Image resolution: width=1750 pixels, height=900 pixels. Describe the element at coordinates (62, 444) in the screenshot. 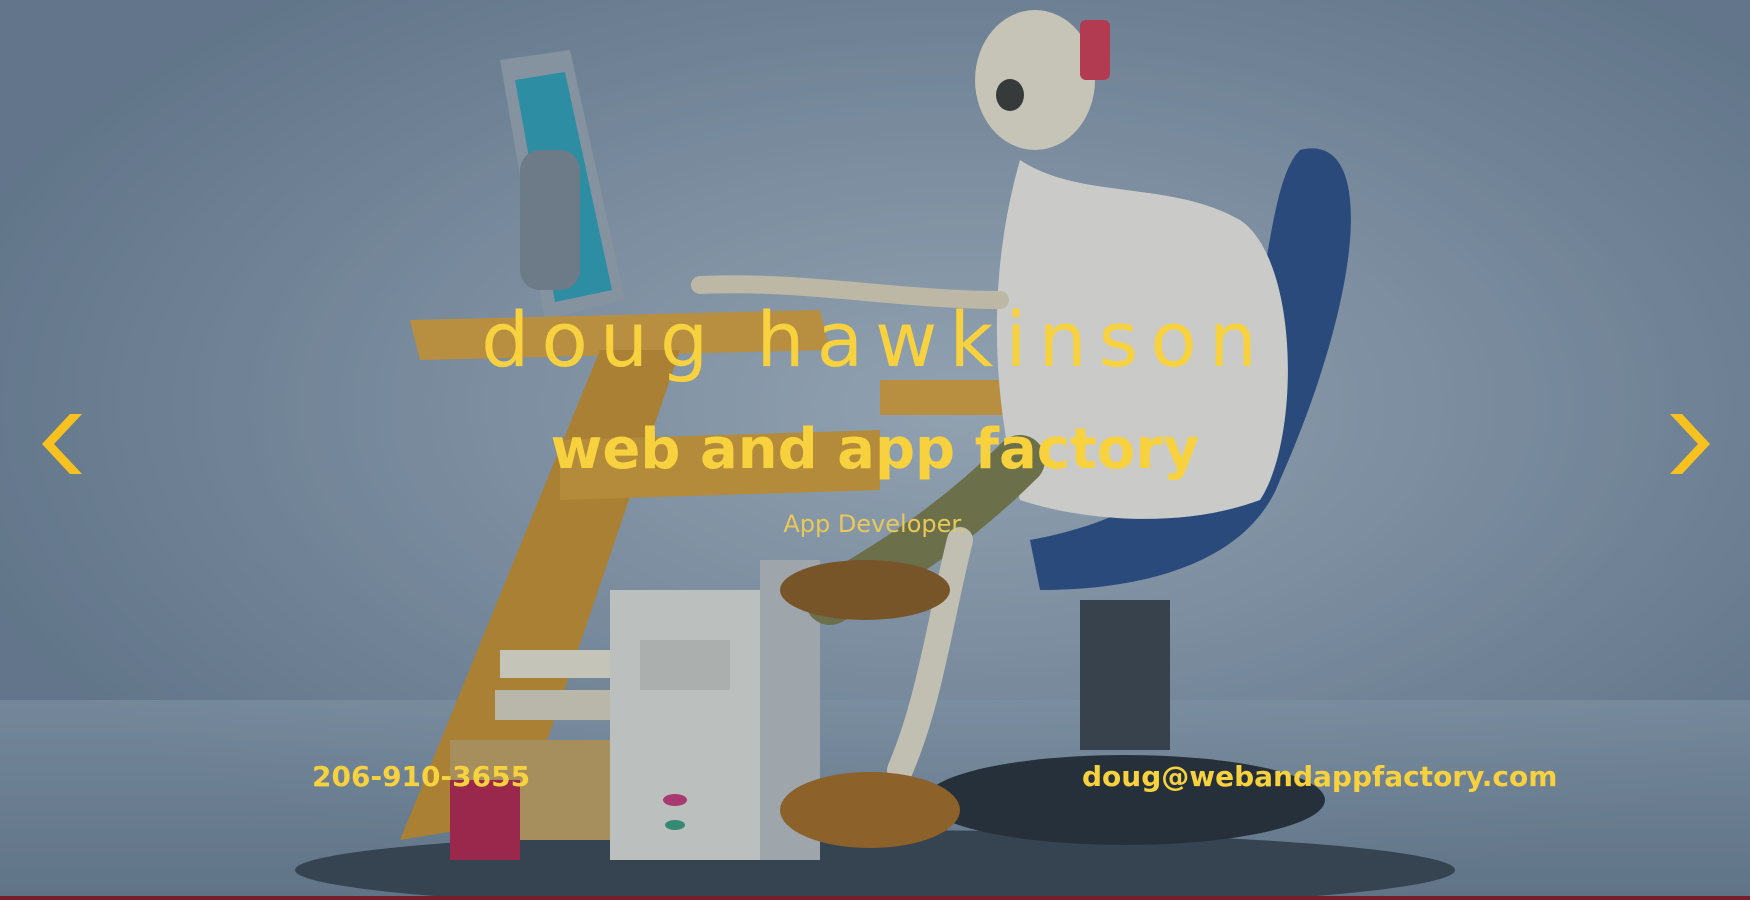

I see `chevron-left-icon` at that location.